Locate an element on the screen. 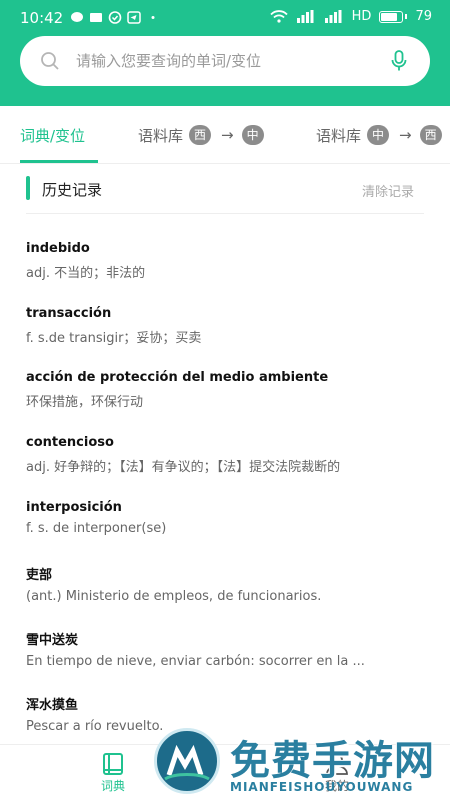 The image size is (450, 800). history-accent-bar is located at coordinates (28, 188).